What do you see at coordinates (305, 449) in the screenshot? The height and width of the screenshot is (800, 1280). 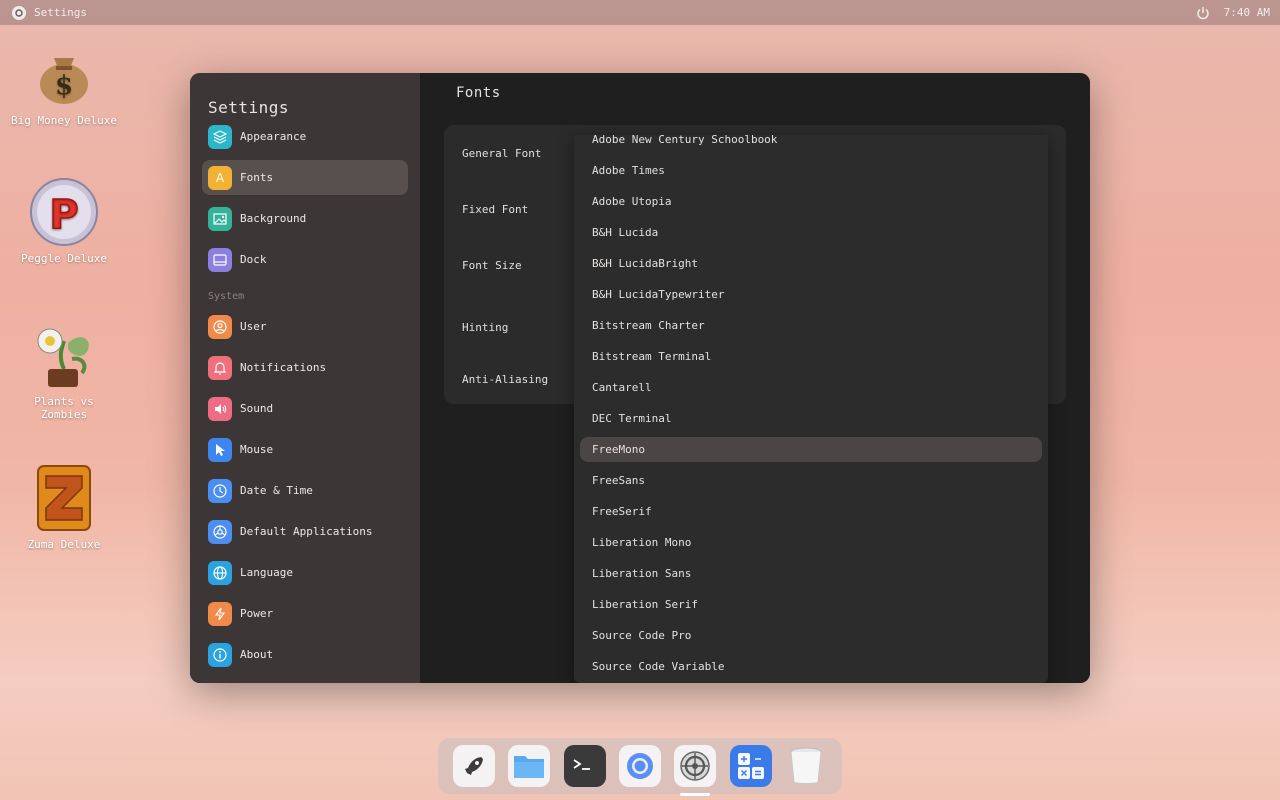 I see `sidebar-item-mouse: Mouse` at bounding box center [305, 449].